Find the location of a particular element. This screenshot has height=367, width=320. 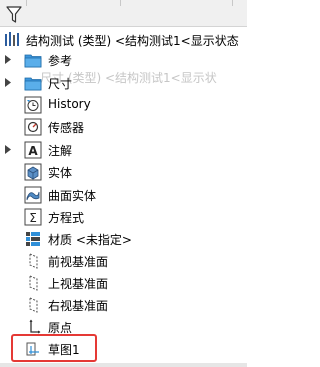

history-icon is located at coordinates (33, 105).